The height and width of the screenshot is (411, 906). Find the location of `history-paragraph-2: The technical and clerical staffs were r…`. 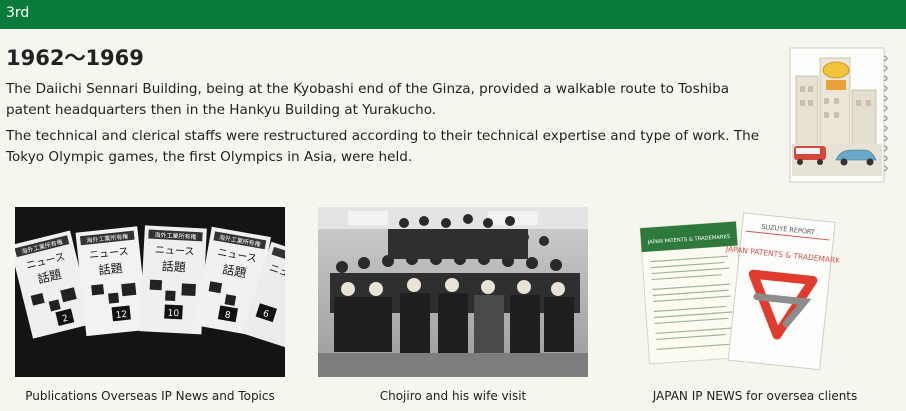

history-paragraph-2: The technical and clerical staffs were r… is located at coordinates (383, 146).